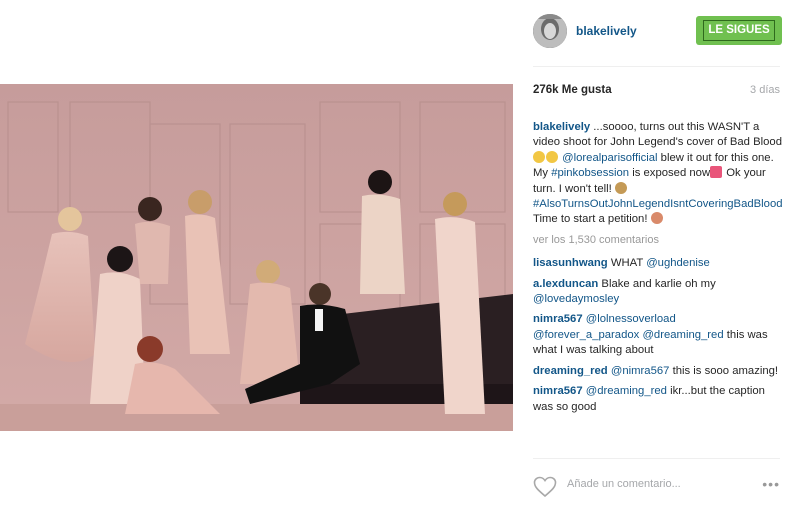 The height and width of the screenshot is (512, 800). I want to click on caption-text: Time to start a petition!, so click(592, 219).